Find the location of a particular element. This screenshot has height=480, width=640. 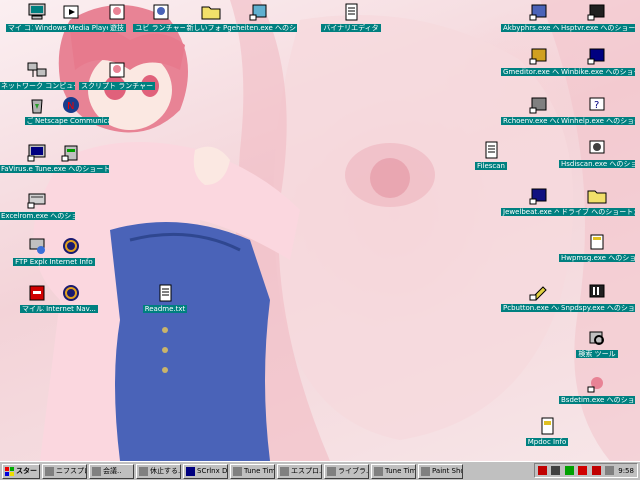

desktop-icon-winhelp: ? Winhelp.exe へのショートカット is located at coordinates (597, 114).